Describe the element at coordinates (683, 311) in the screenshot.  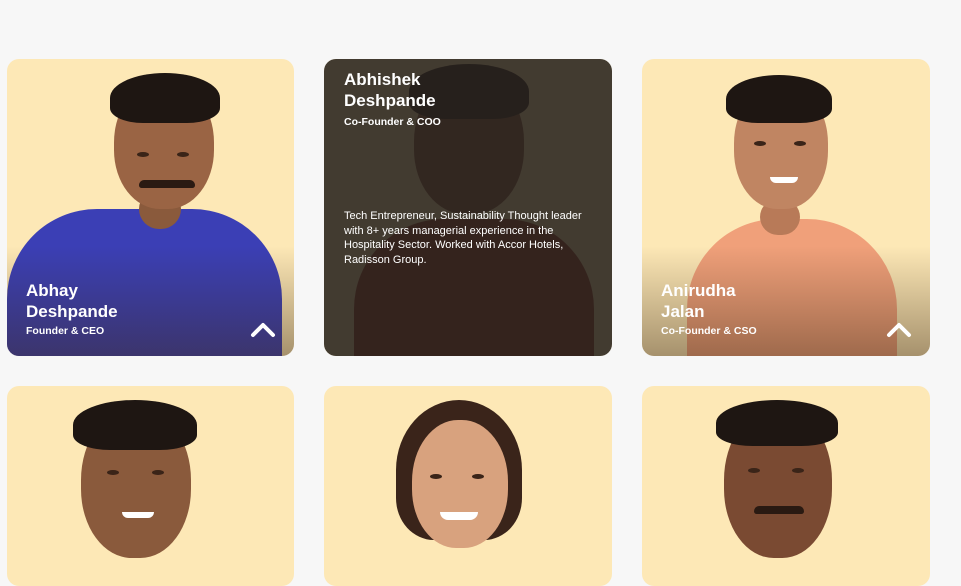
I see `member-last-name: Jalan` at that location.